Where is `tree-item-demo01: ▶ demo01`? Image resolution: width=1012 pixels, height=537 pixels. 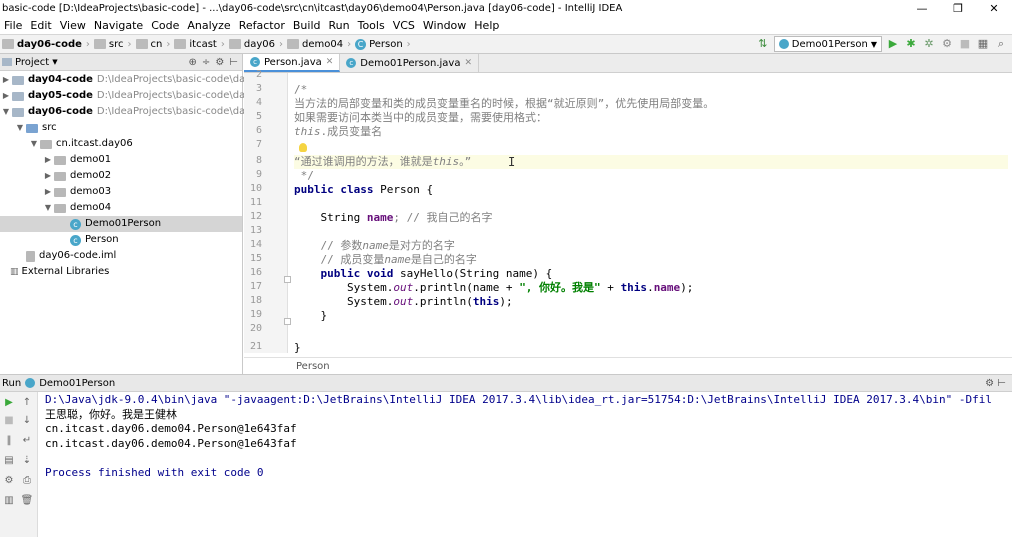
tree-item-demo01: ▶ demo01 is located at coordinates (76, 160).